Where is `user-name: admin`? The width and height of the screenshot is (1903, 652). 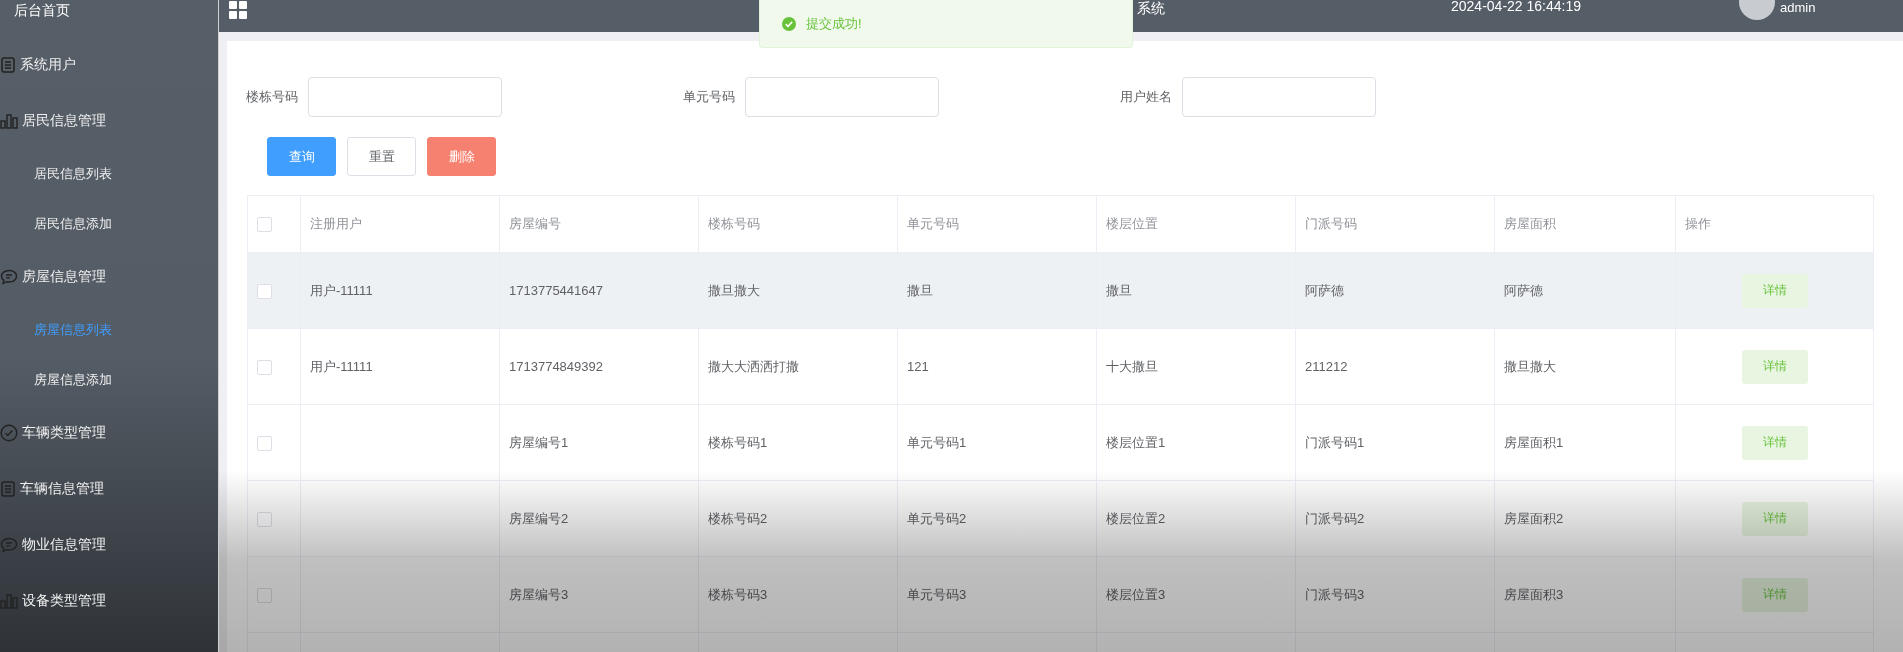 user-name: admin is located at coordinates (1798, 7).